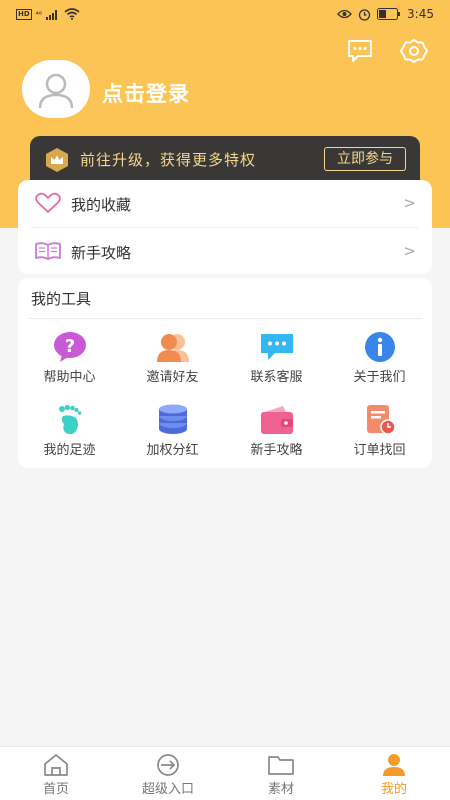  I want to click on tool-label: 加权分红, so click(172, 450).